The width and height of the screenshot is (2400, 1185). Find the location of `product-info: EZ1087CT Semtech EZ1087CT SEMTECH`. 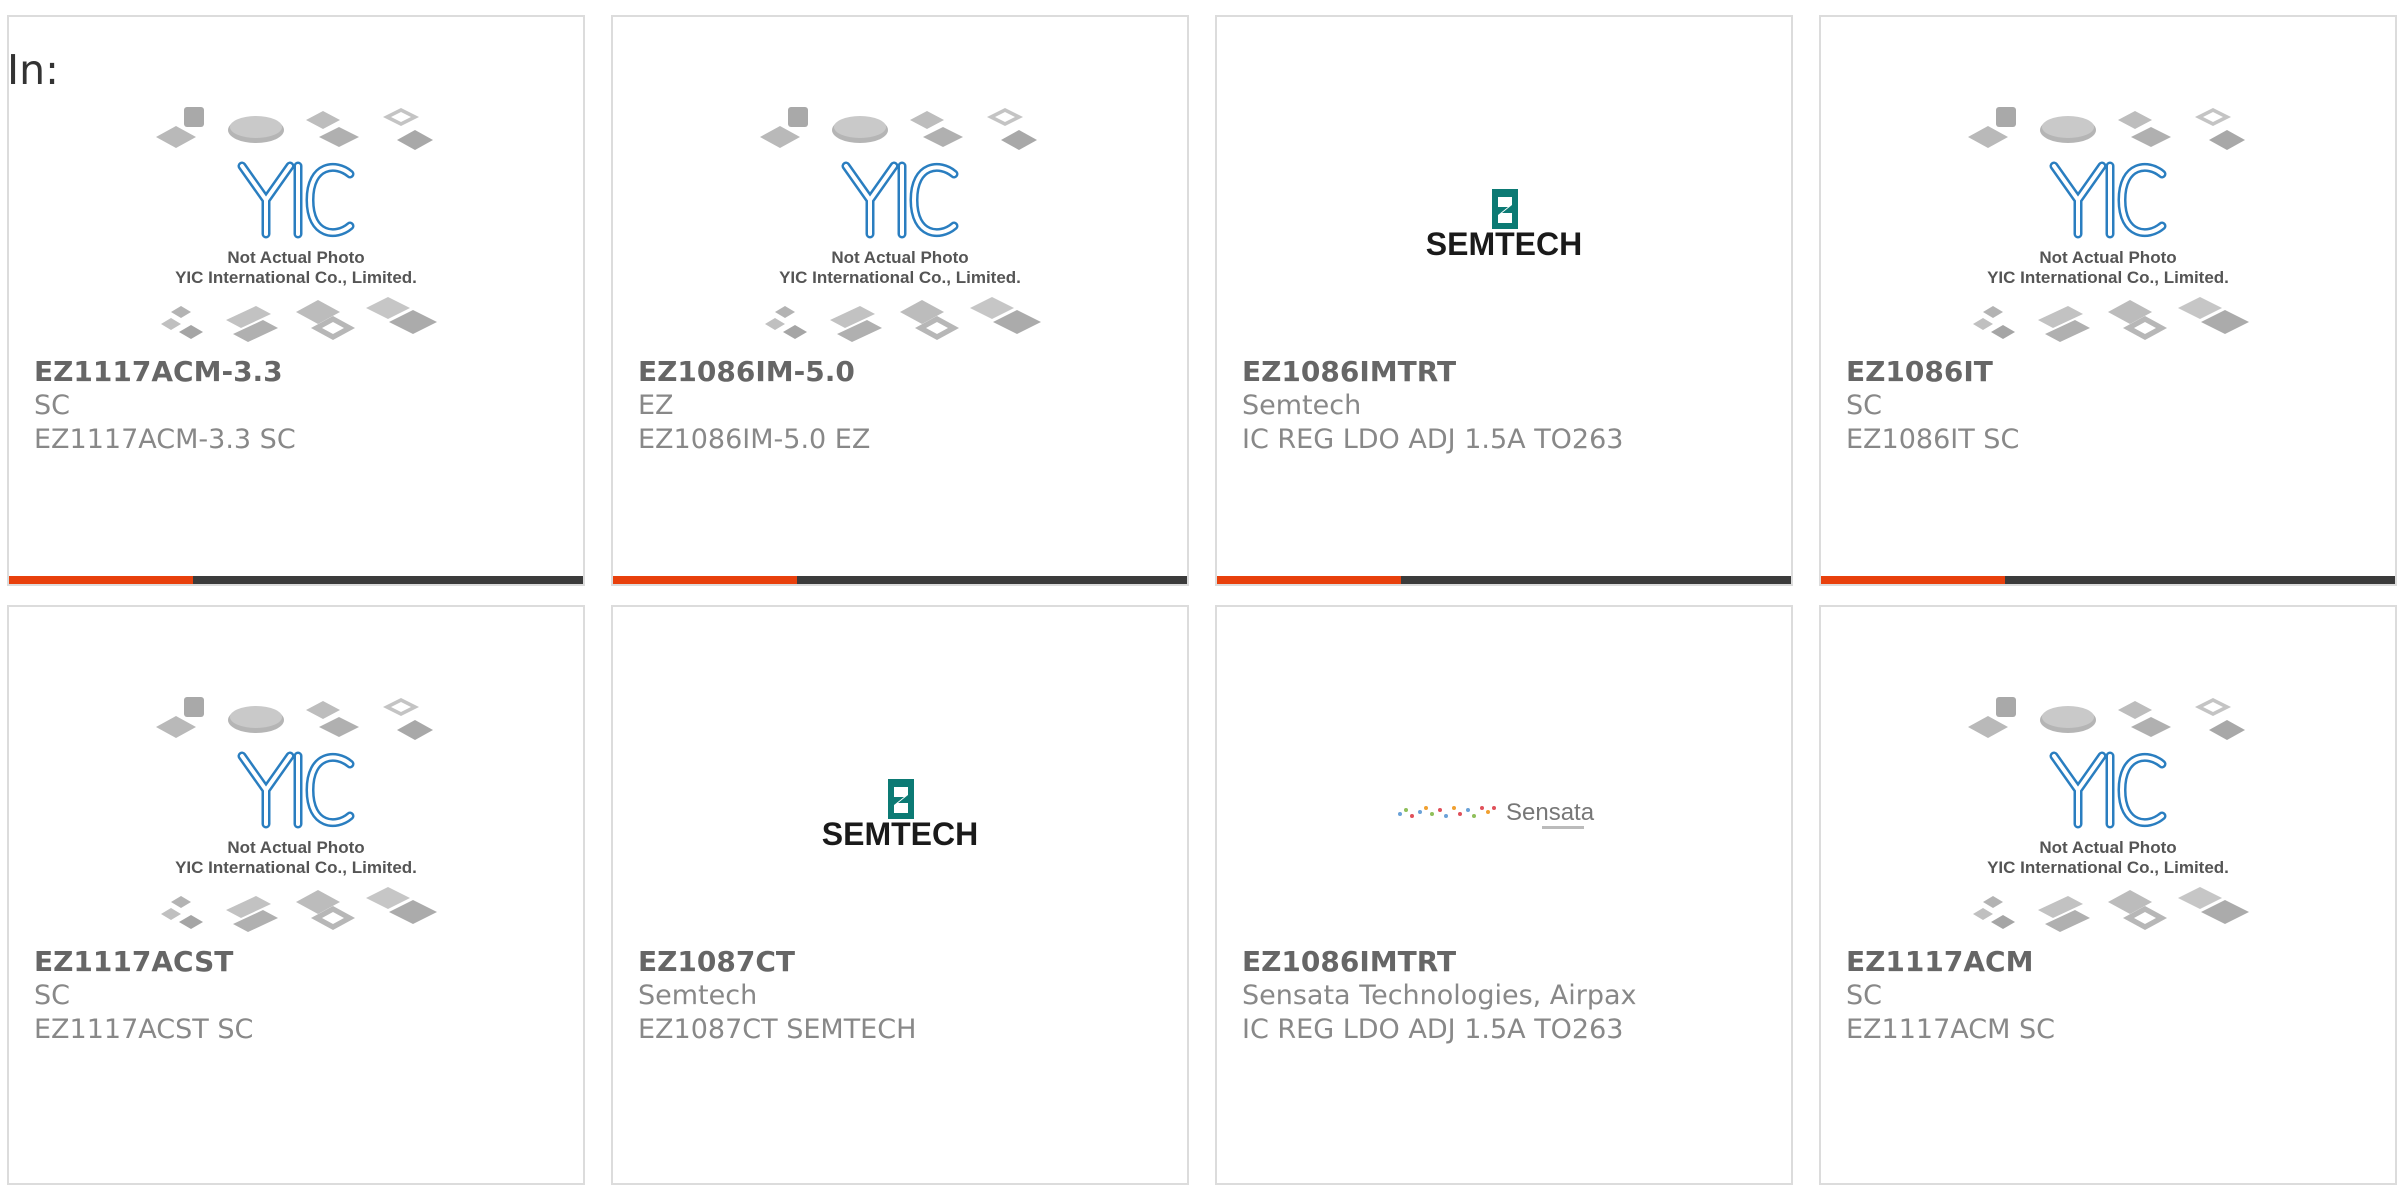

product-info: EZ1087CT Semtech EZ1087CT SEMTECH is located at coordinates (907, 996).